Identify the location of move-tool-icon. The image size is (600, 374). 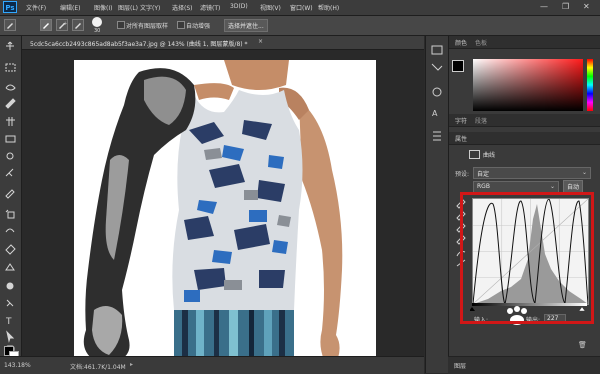
(10, 45).